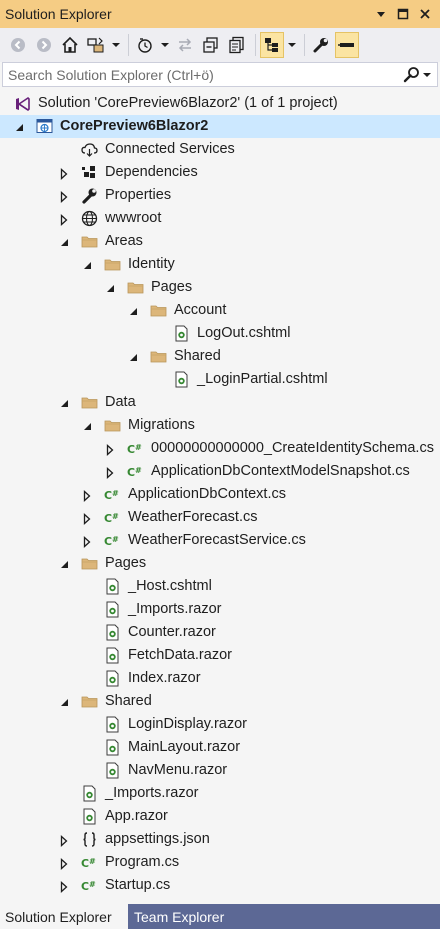 This screenshot has width=440, height=929. What do you see at coordinates (381, 14) in the screenshot?
I see `window-options-icon` at bounding box center [381, 14].